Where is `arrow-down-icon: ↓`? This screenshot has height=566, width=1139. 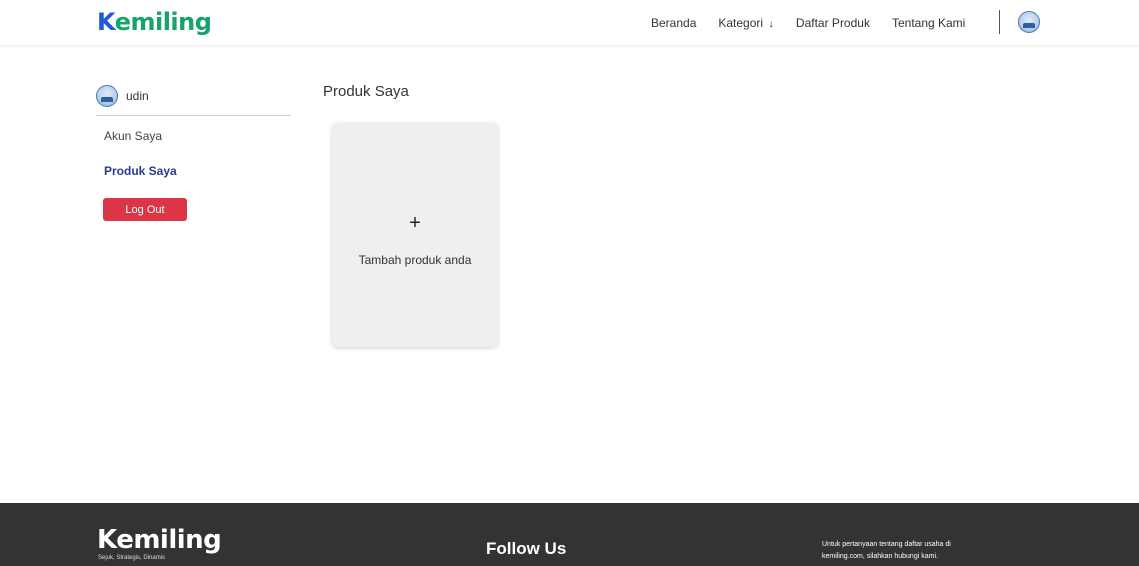
arrow-down-icon: ↓ is located at coordinates (771, 24).